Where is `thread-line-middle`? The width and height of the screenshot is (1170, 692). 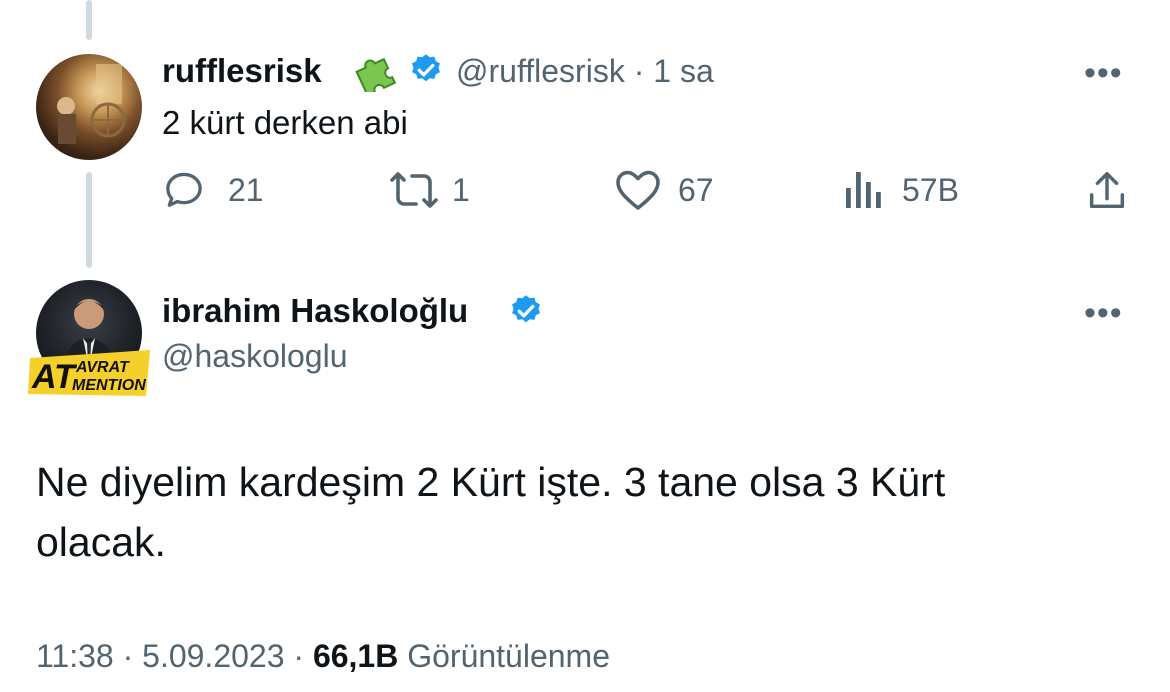
thread-line-middle is located at coordinates (89, 220).